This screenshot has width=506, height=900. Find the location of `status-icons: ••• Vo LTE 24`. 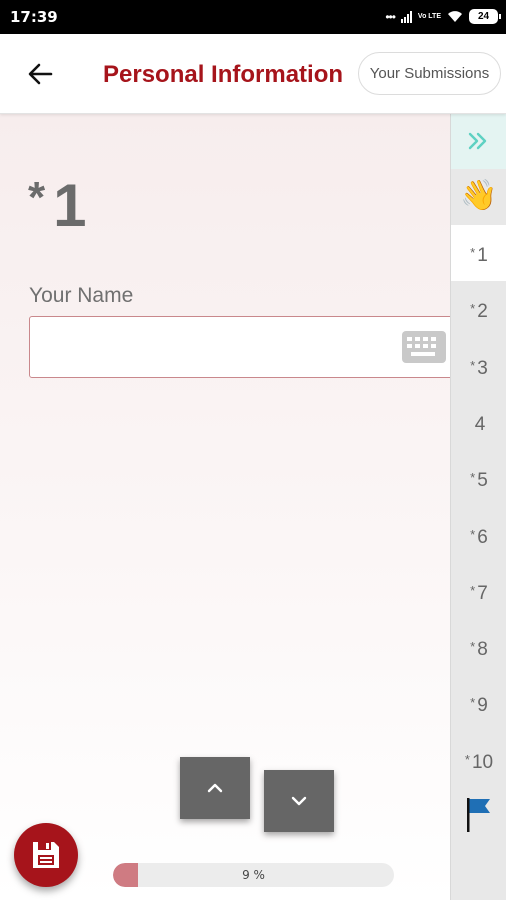

status-icons: ••• Vo LTE 24 is located at coordinates (443, 16).